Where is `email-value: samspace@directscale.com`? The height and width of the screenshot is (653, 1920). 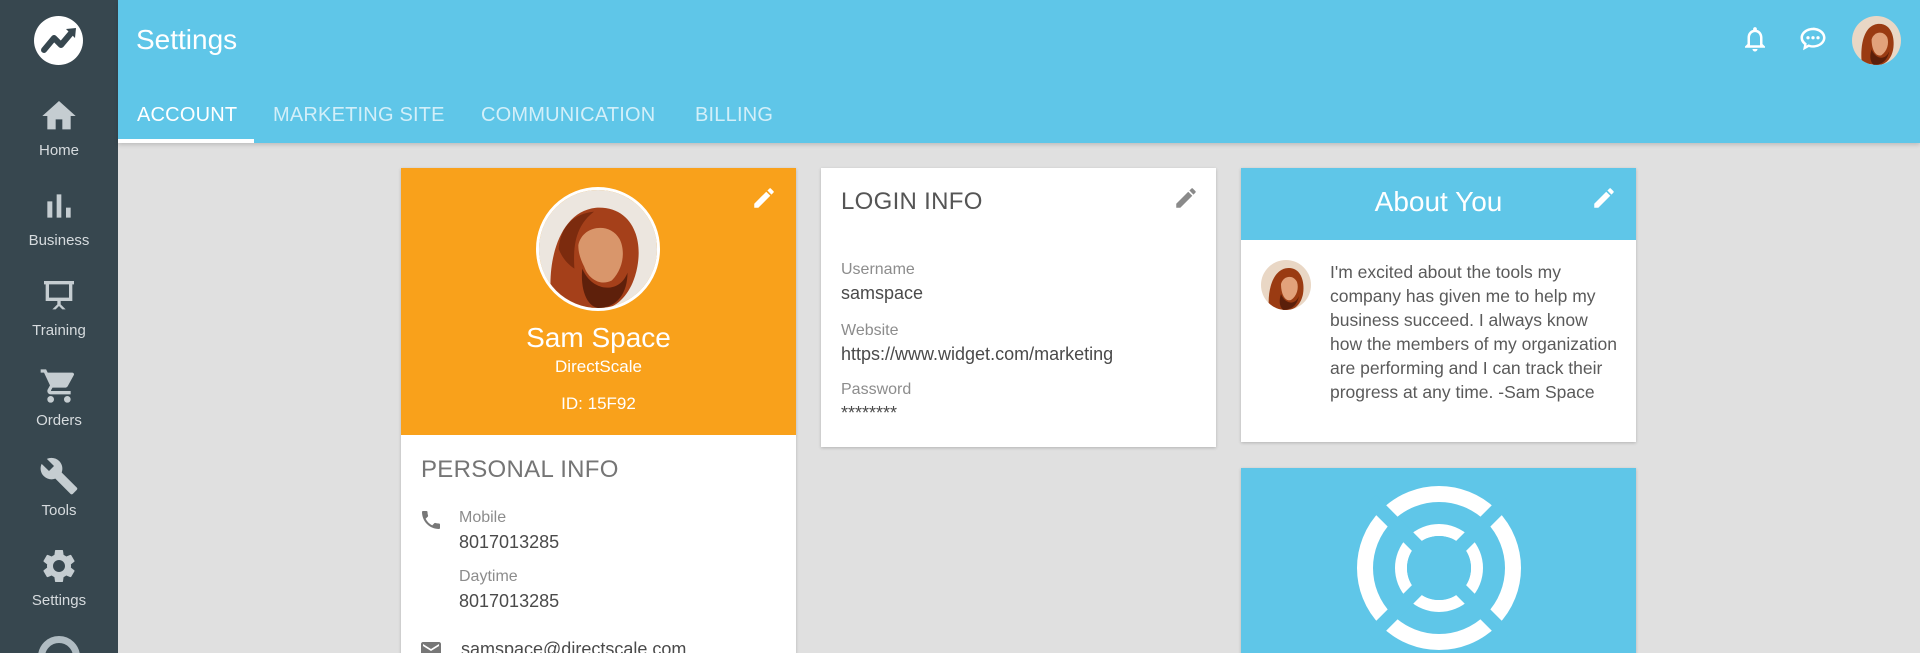
email-value: samspace@directscale.com is located at coordinates (574, 646).